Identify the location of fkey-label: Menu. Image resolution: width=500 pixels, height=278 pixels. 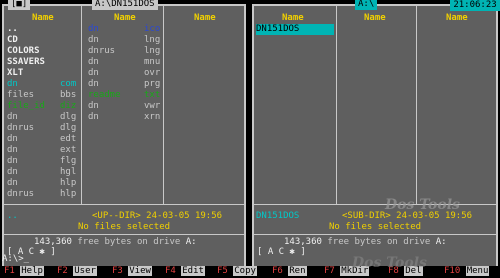
(477, 271).